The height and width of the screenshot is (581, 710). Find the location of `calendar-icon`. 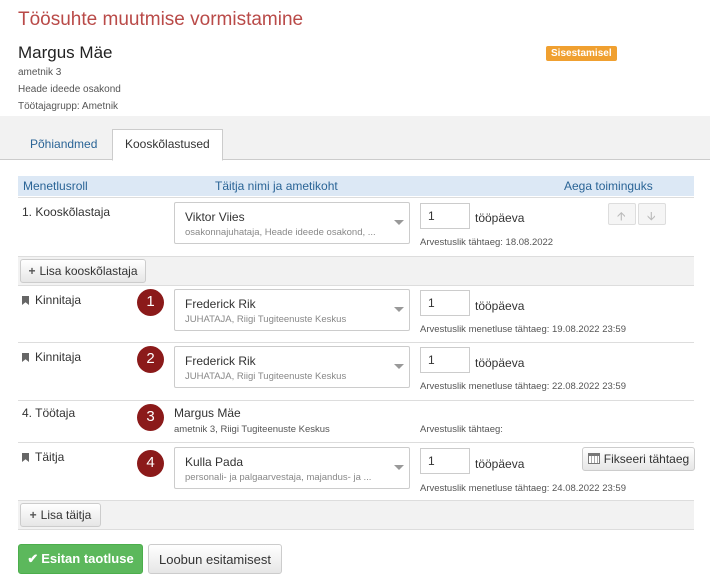

calendar-icon is located at coordinates (593, 458).